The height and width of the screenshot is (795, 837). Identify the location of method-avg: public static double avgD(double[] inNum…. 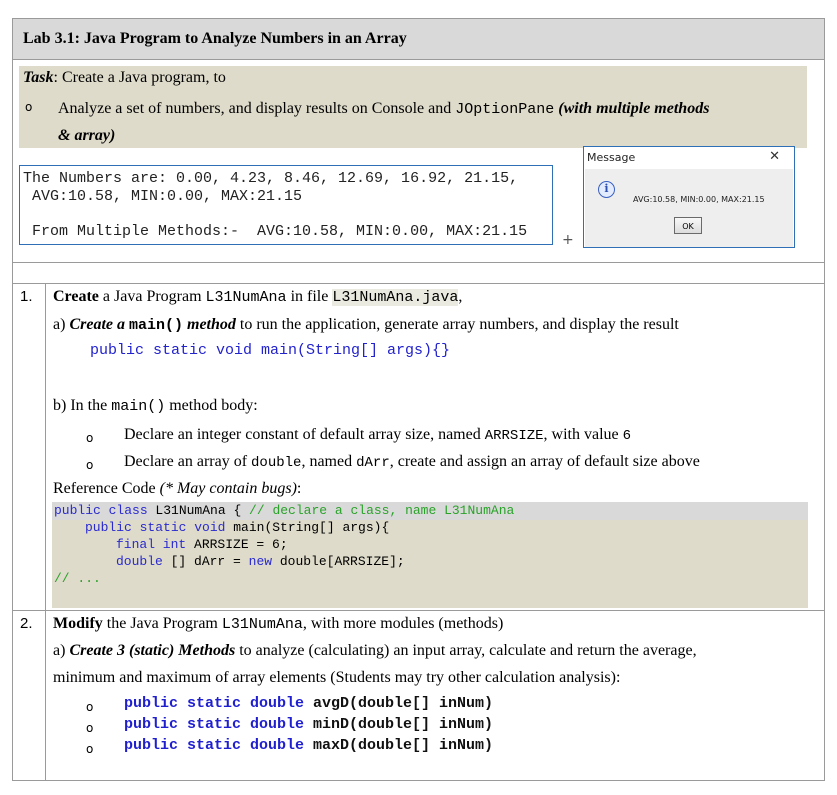
(309, 703).